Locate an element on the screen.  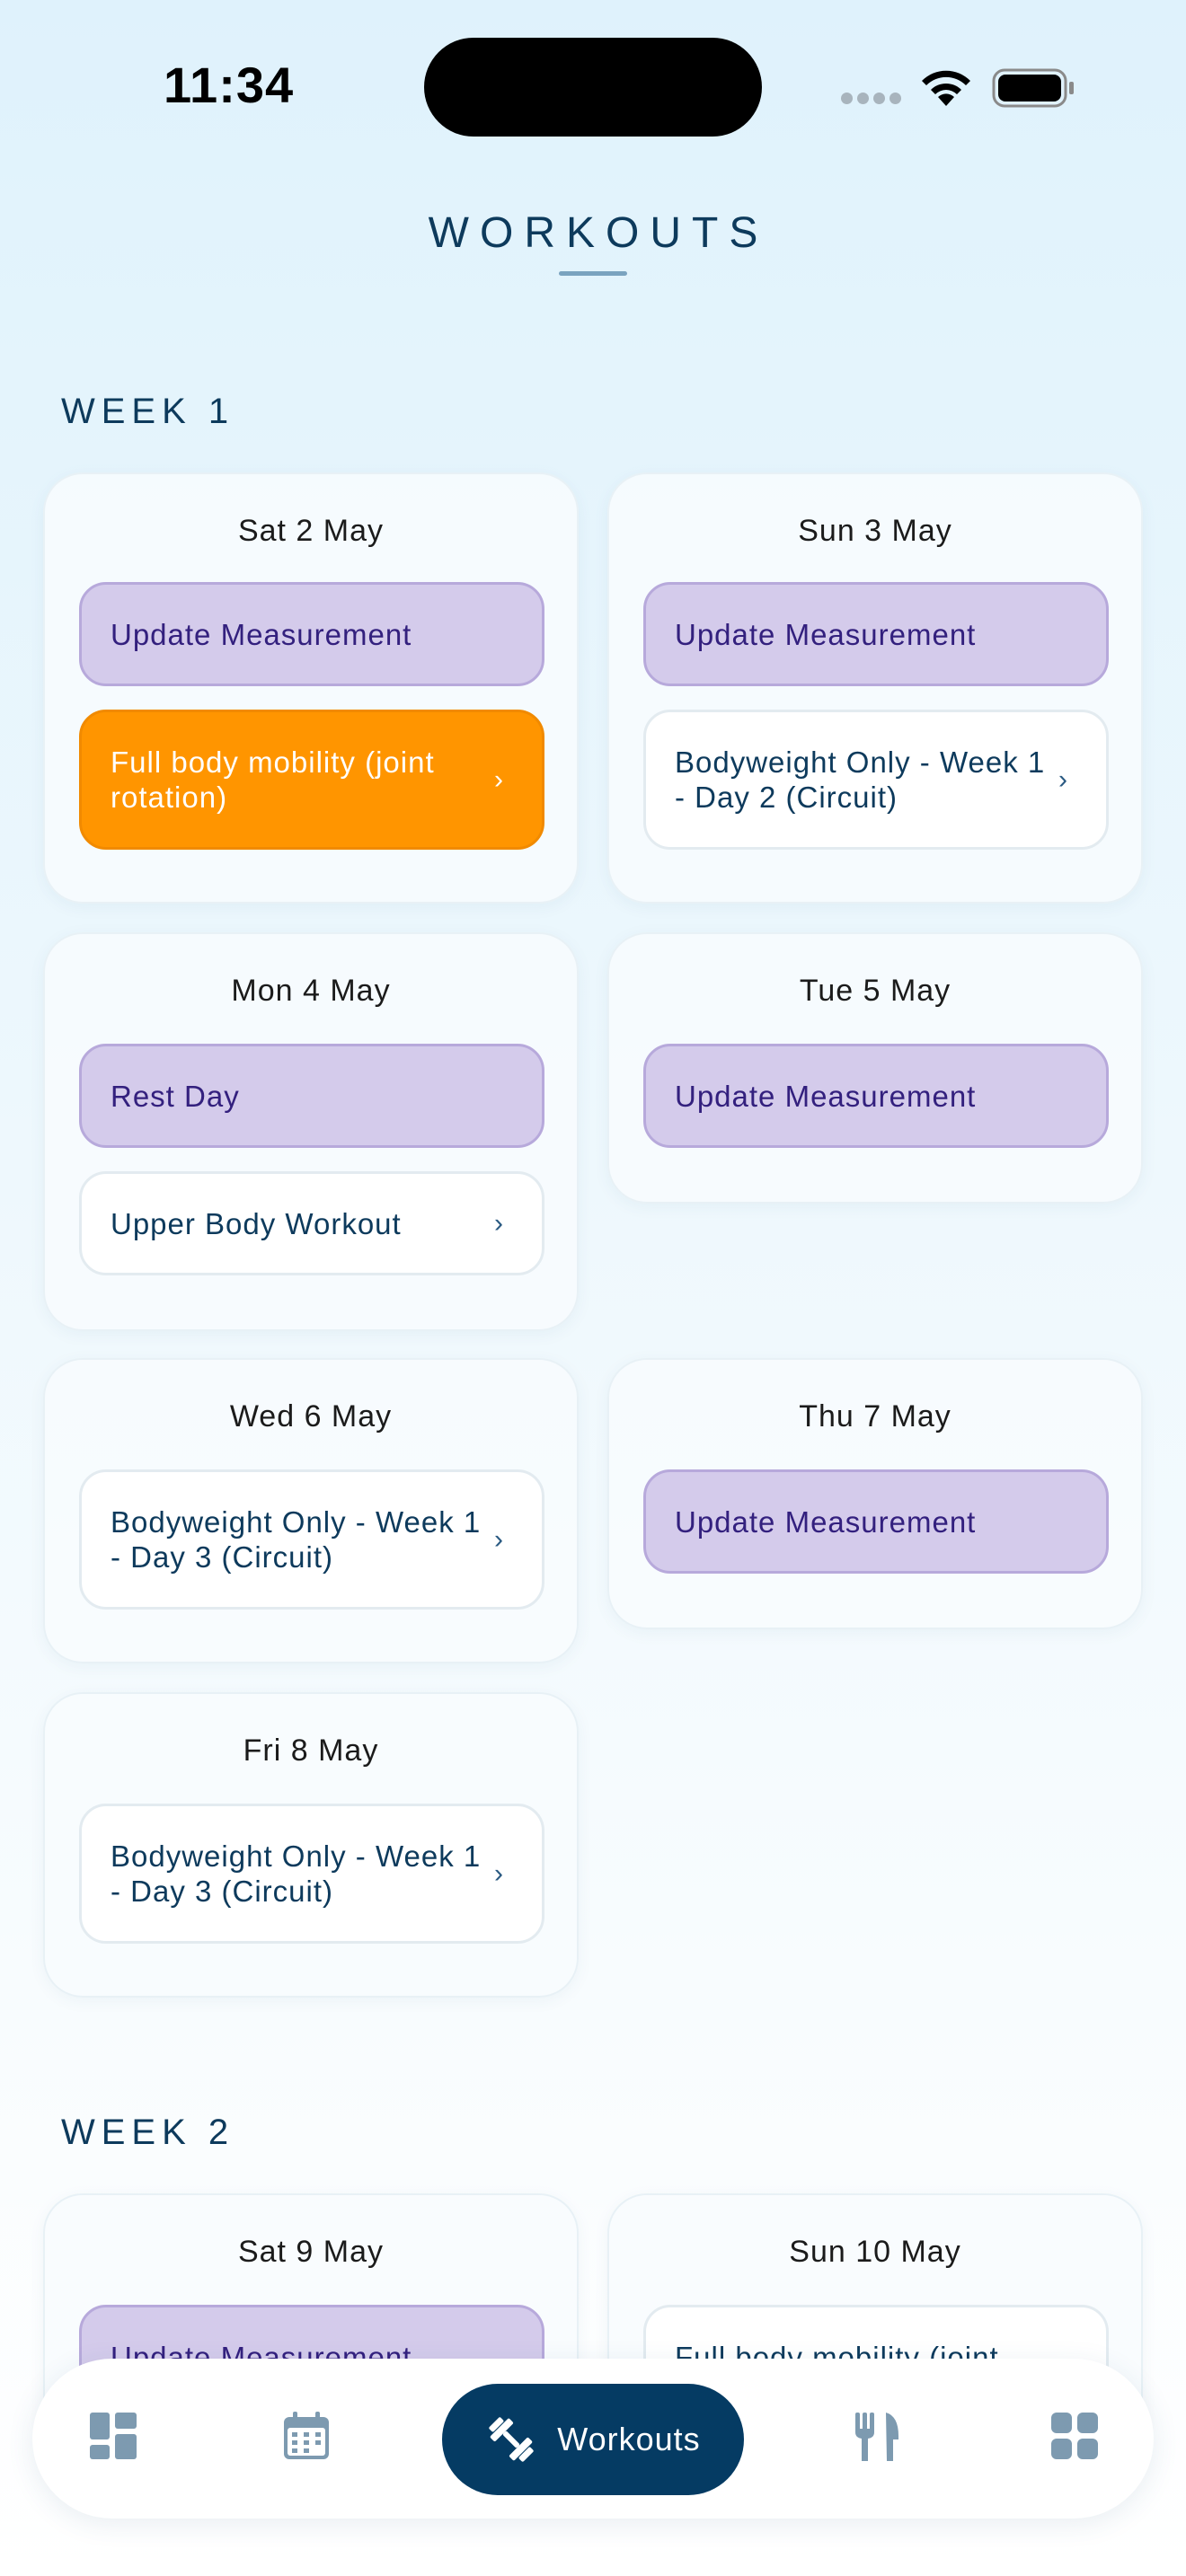
wifi-icon is located at coordinates (946, 88).